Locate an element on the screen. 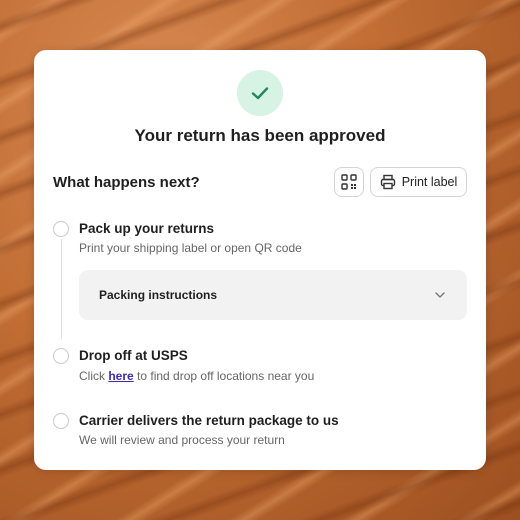 This screenshot has width=520, height=520. qr-code-button is located at coordinates (349, 182).